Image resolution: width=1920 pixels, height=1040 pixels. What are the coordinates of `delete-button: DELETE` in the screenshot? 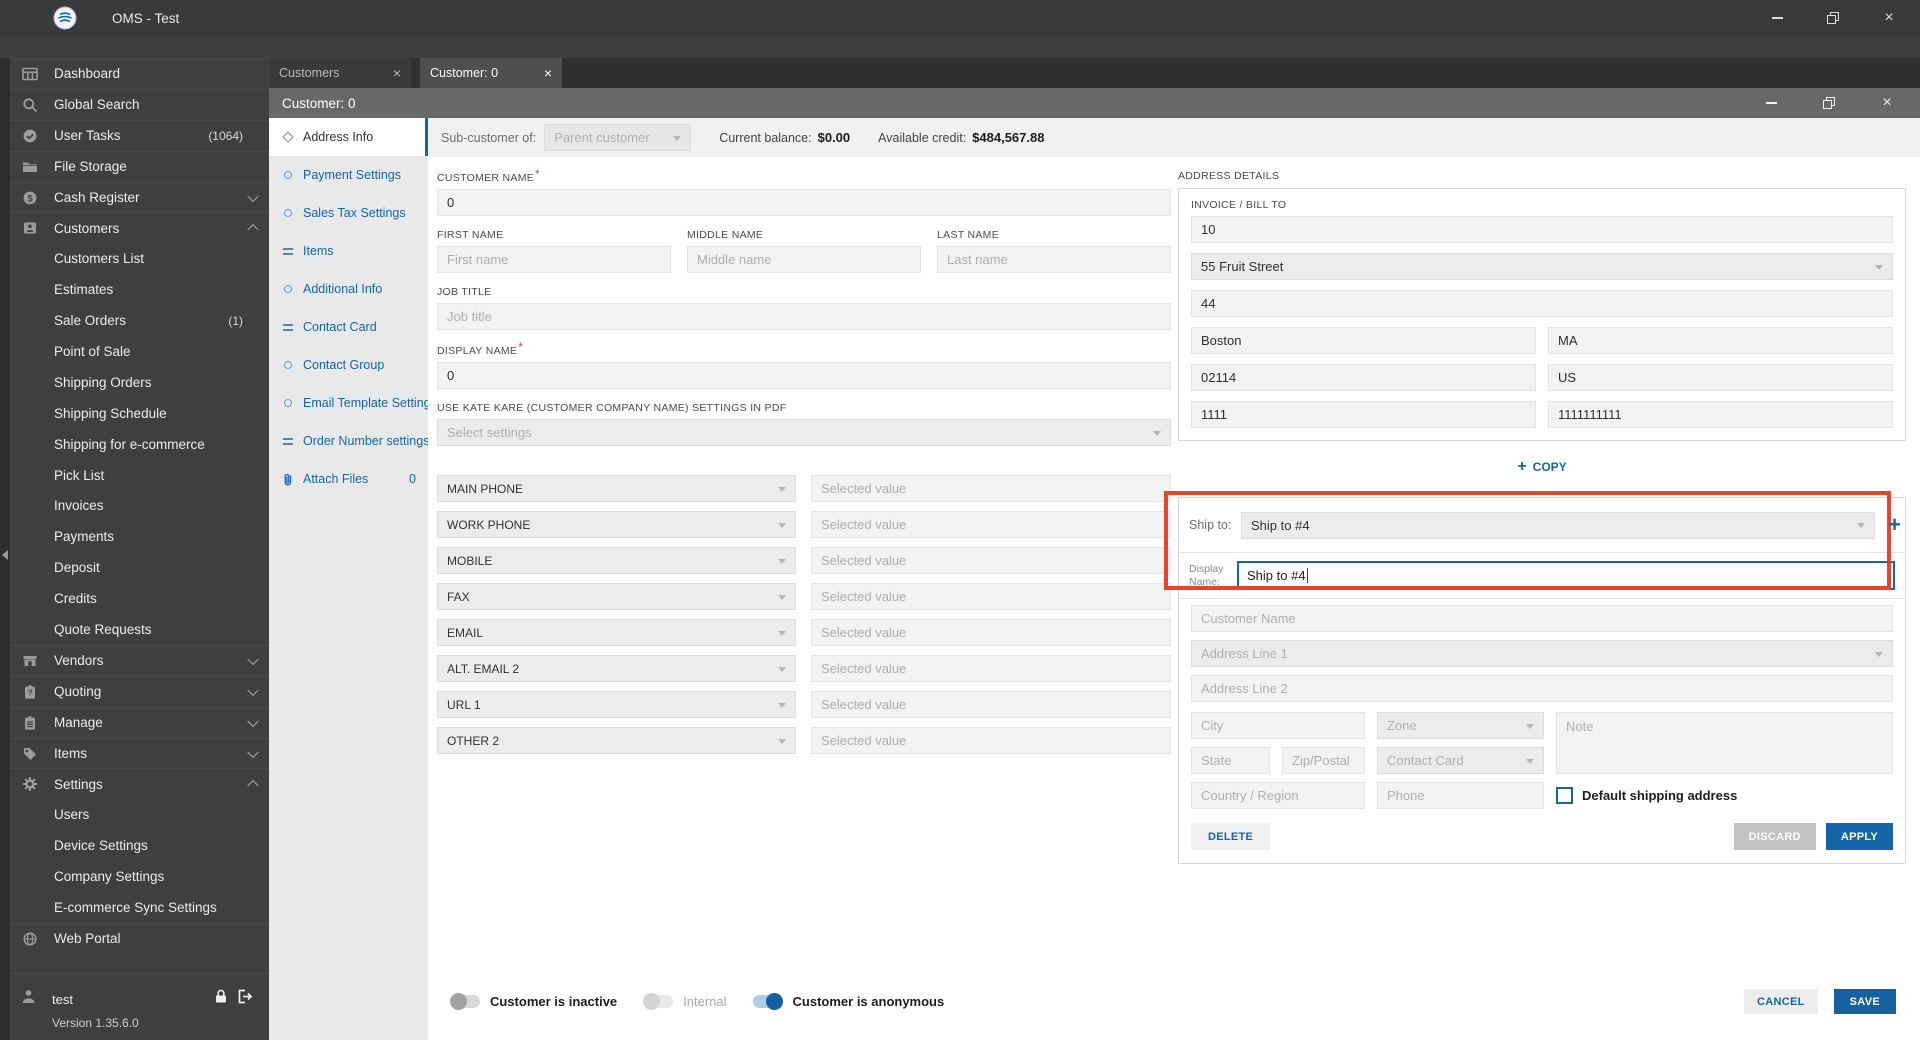 It's located at (1231, 836).